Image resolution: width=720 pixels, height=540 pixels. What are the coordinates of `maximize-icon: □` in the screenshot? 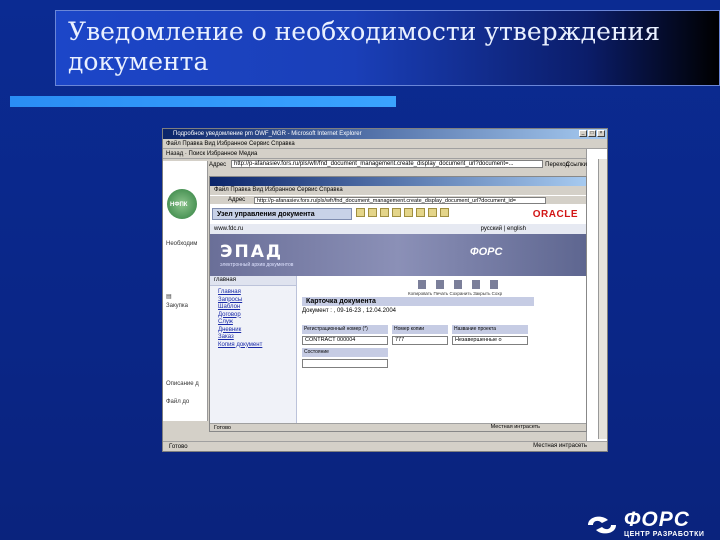 It's located at (592, 133).